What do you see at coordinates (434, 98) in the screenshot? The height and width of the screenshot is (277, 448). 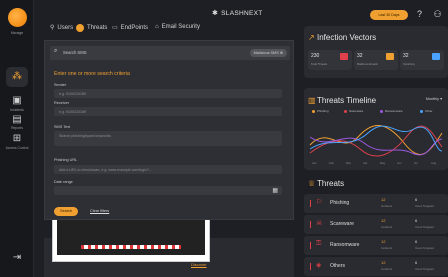 I see `timeline-period-dropdown: Monthly ▾` at bounding box center [434, 98].